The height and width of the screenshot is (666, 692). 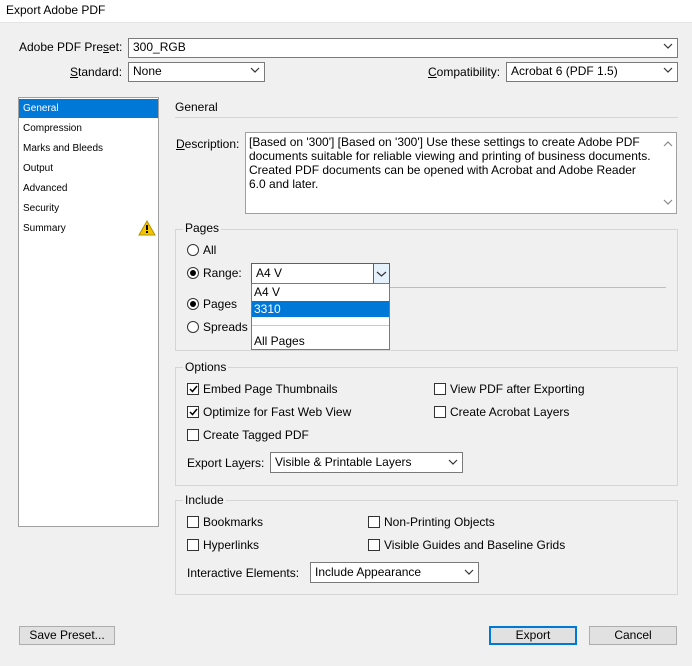 I want to click on tagged-pdf-label: Create Tagged PDF, so click(x=256, y=435).